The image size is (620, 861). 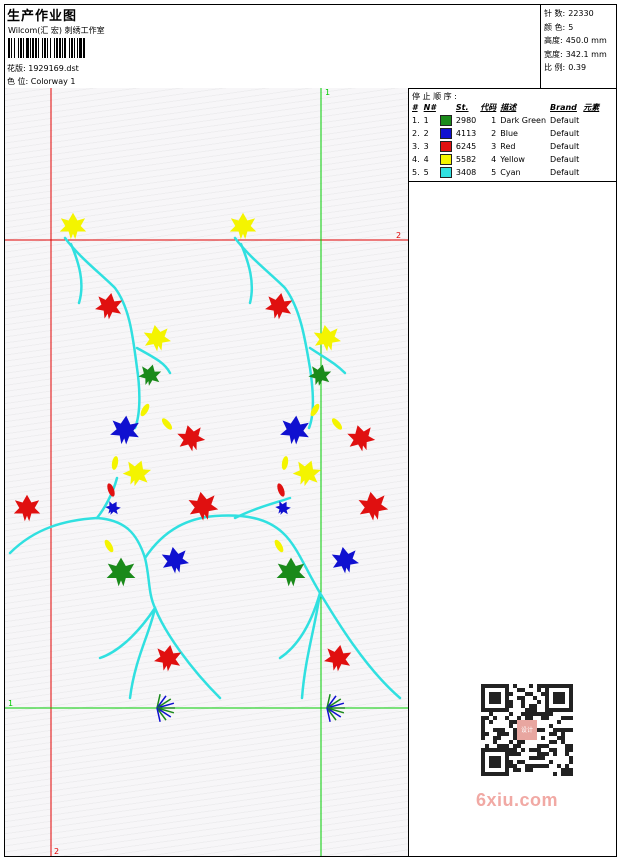 I want to click on col-swatch, so click(x=446, y=107).